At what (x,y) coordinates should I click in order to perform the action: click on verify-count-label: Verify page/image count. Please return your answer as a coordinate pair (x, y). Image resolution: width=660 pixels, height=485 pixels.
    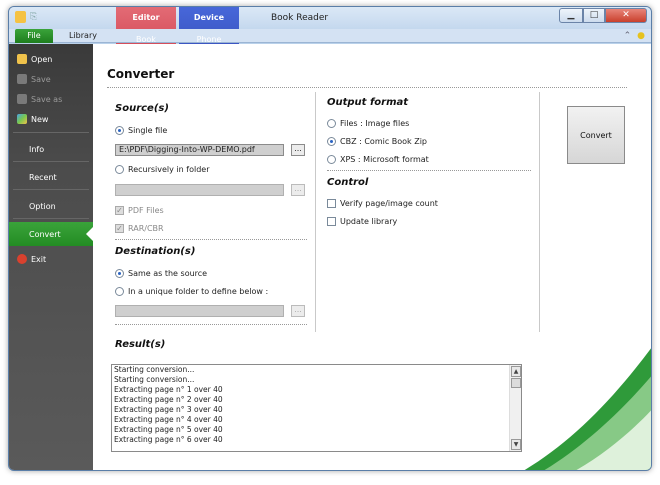
    Looking at the image, I should click on (389, 203).